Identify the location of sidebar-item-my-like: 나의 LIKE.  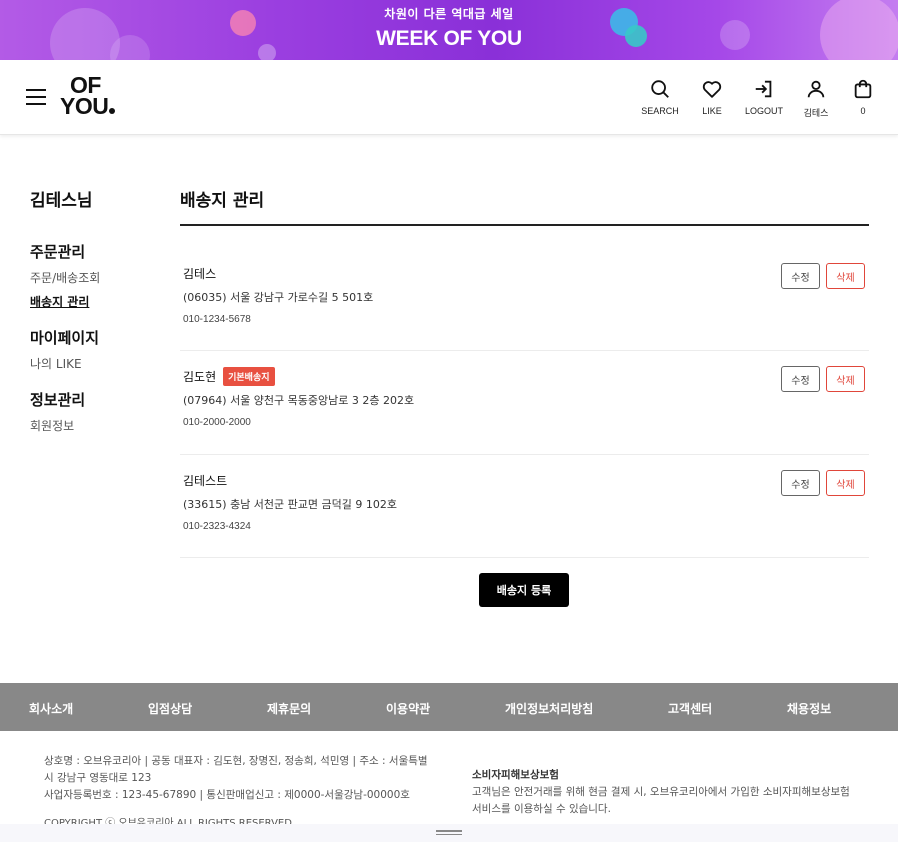
(95, 363).